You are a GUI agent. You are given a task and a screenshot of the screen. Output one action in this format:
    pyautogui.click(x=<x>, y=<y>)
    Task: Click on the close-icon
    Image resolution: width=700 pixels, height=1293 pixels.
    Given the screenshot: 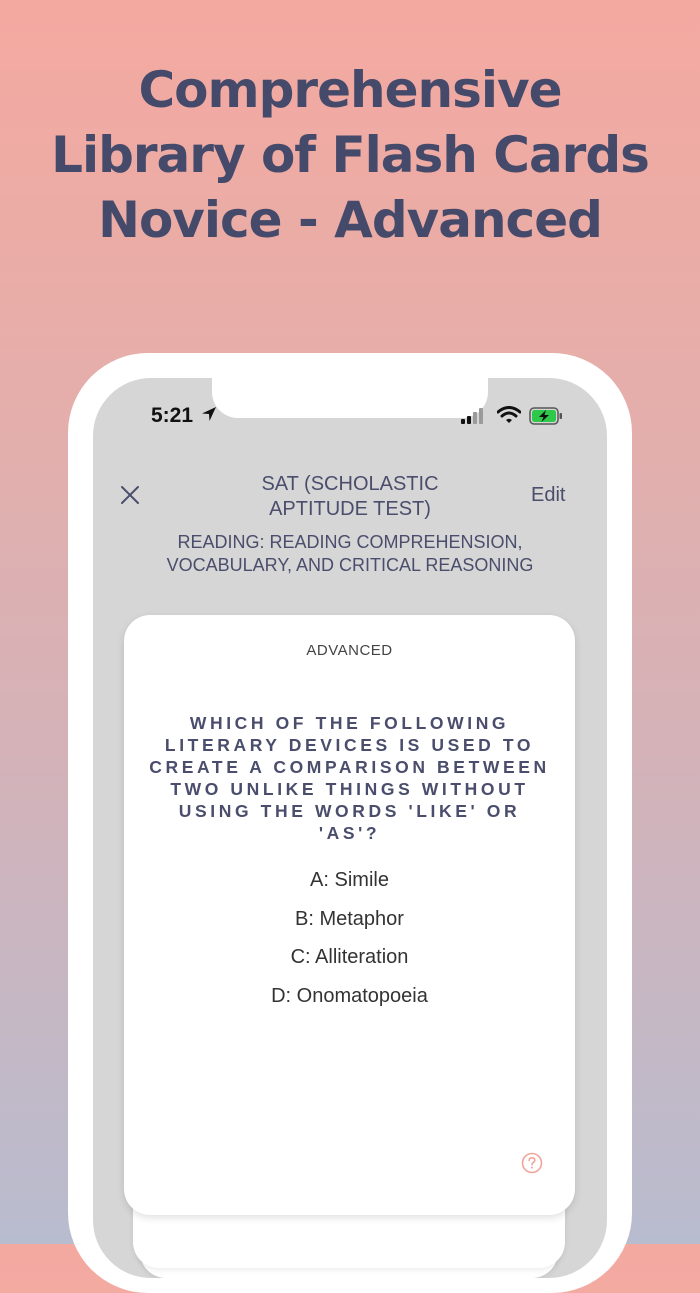 What is the action you would take?
    pyautogui.click(x=130, y=497)
    